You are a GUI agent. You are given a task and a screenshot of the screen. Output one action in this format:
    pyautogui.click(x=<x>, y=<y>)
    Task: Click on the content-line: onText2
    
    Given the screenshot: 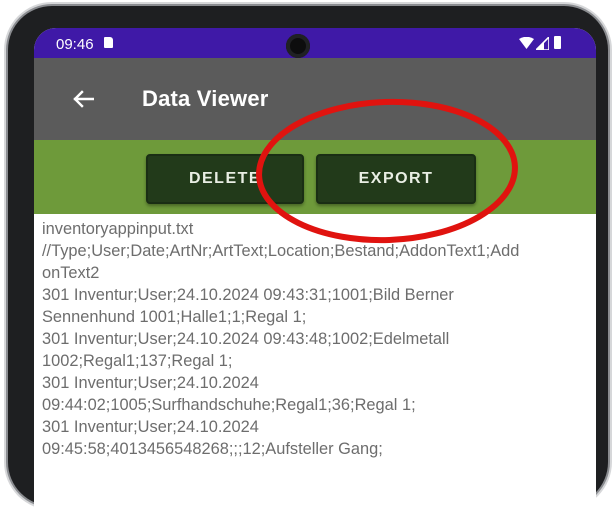 What is the action you would take?
    pyautogui.click(x=71, y=273)
    